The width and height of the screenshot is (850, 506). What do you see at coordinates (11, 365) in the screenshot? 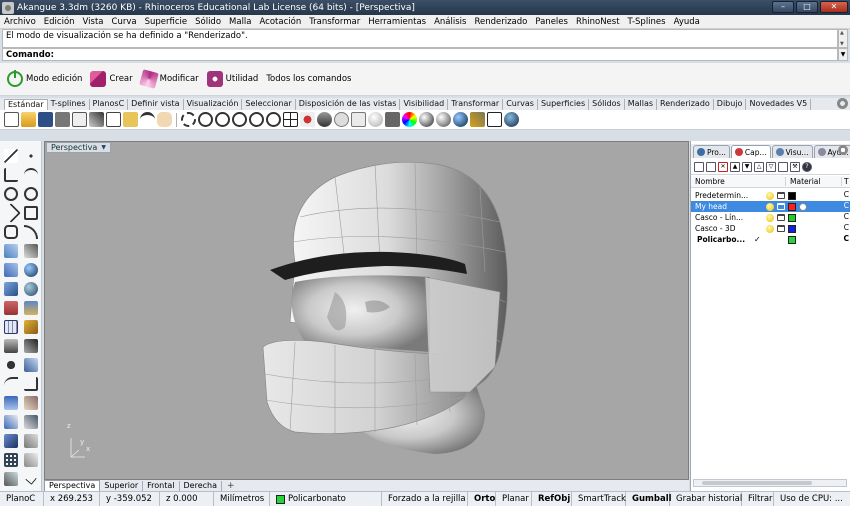
I see `paint-icon` at bounding box center [11, 365].